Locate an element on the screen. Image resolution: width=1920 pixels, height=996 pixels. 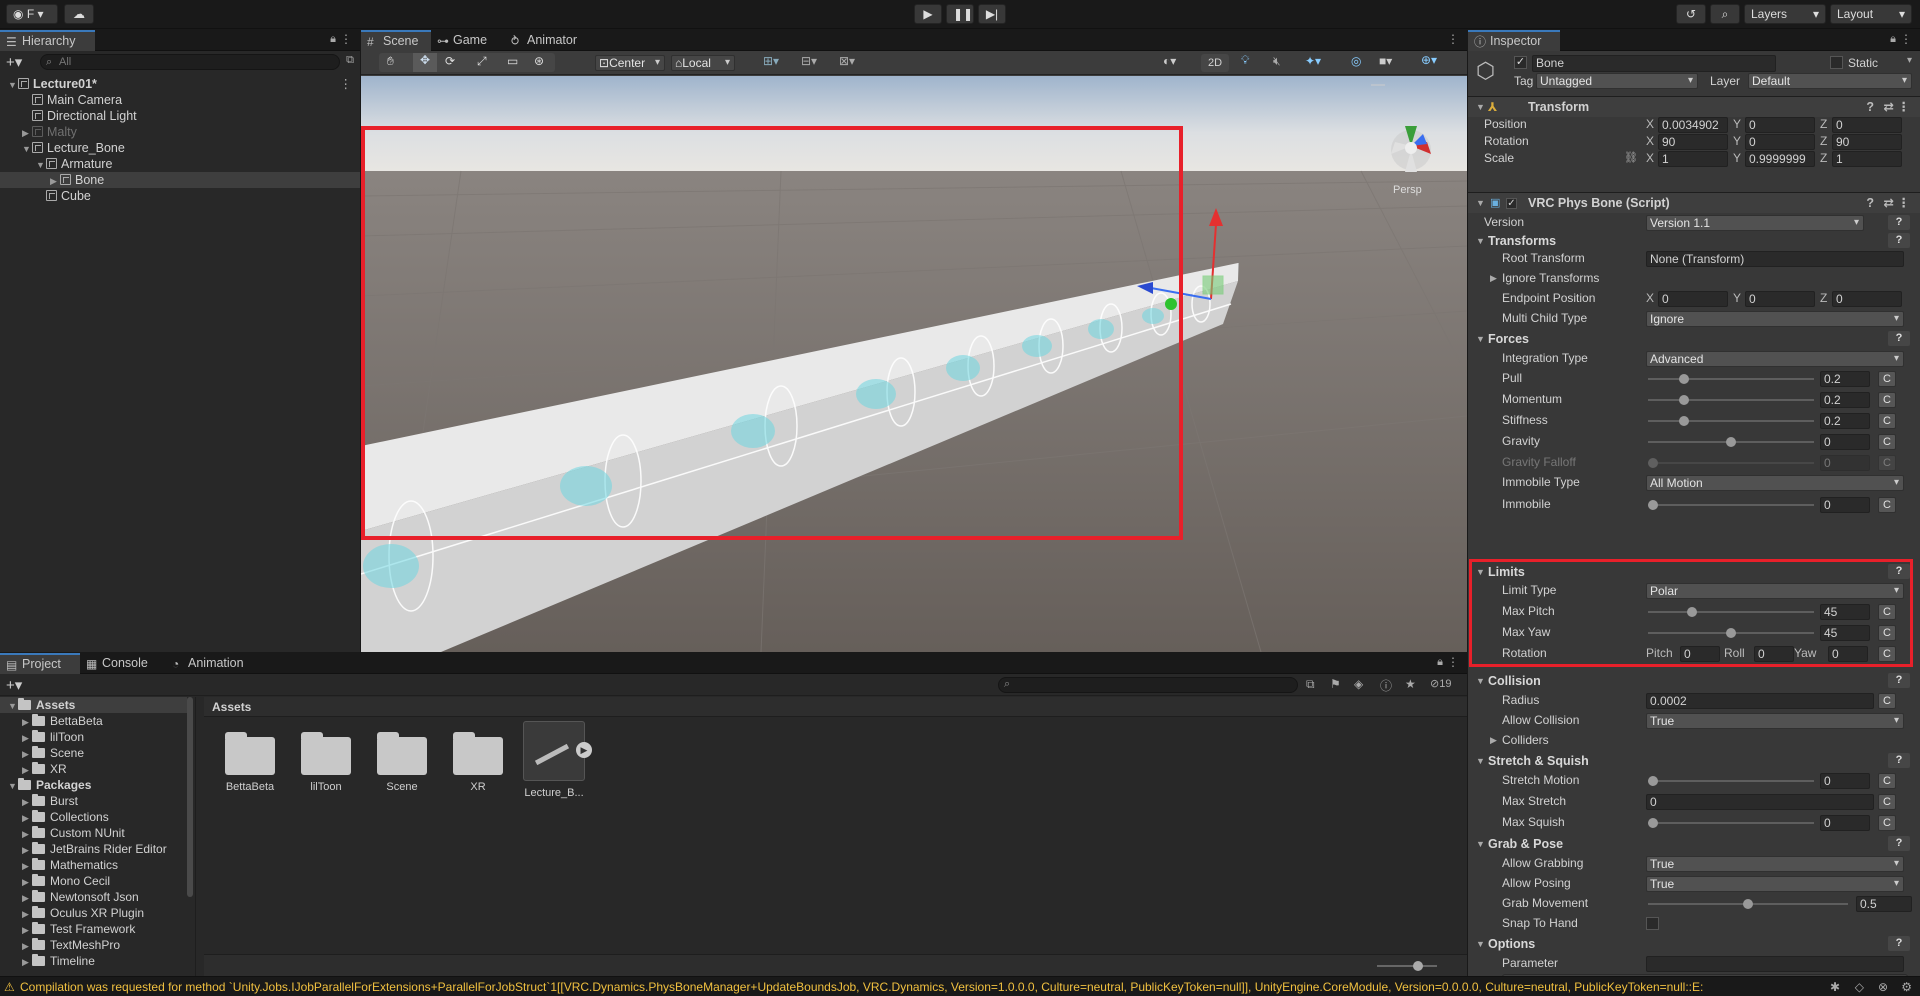
tab-inspector: ⓘ Inspector is located at coordinates (1514, 40).